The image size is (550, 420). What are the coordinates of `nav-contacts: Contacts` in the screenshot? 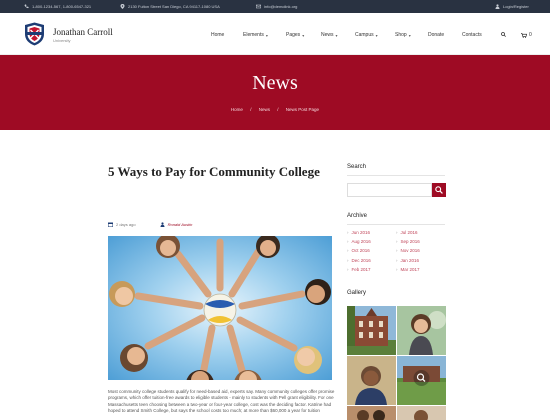 It's located at (472, 35).